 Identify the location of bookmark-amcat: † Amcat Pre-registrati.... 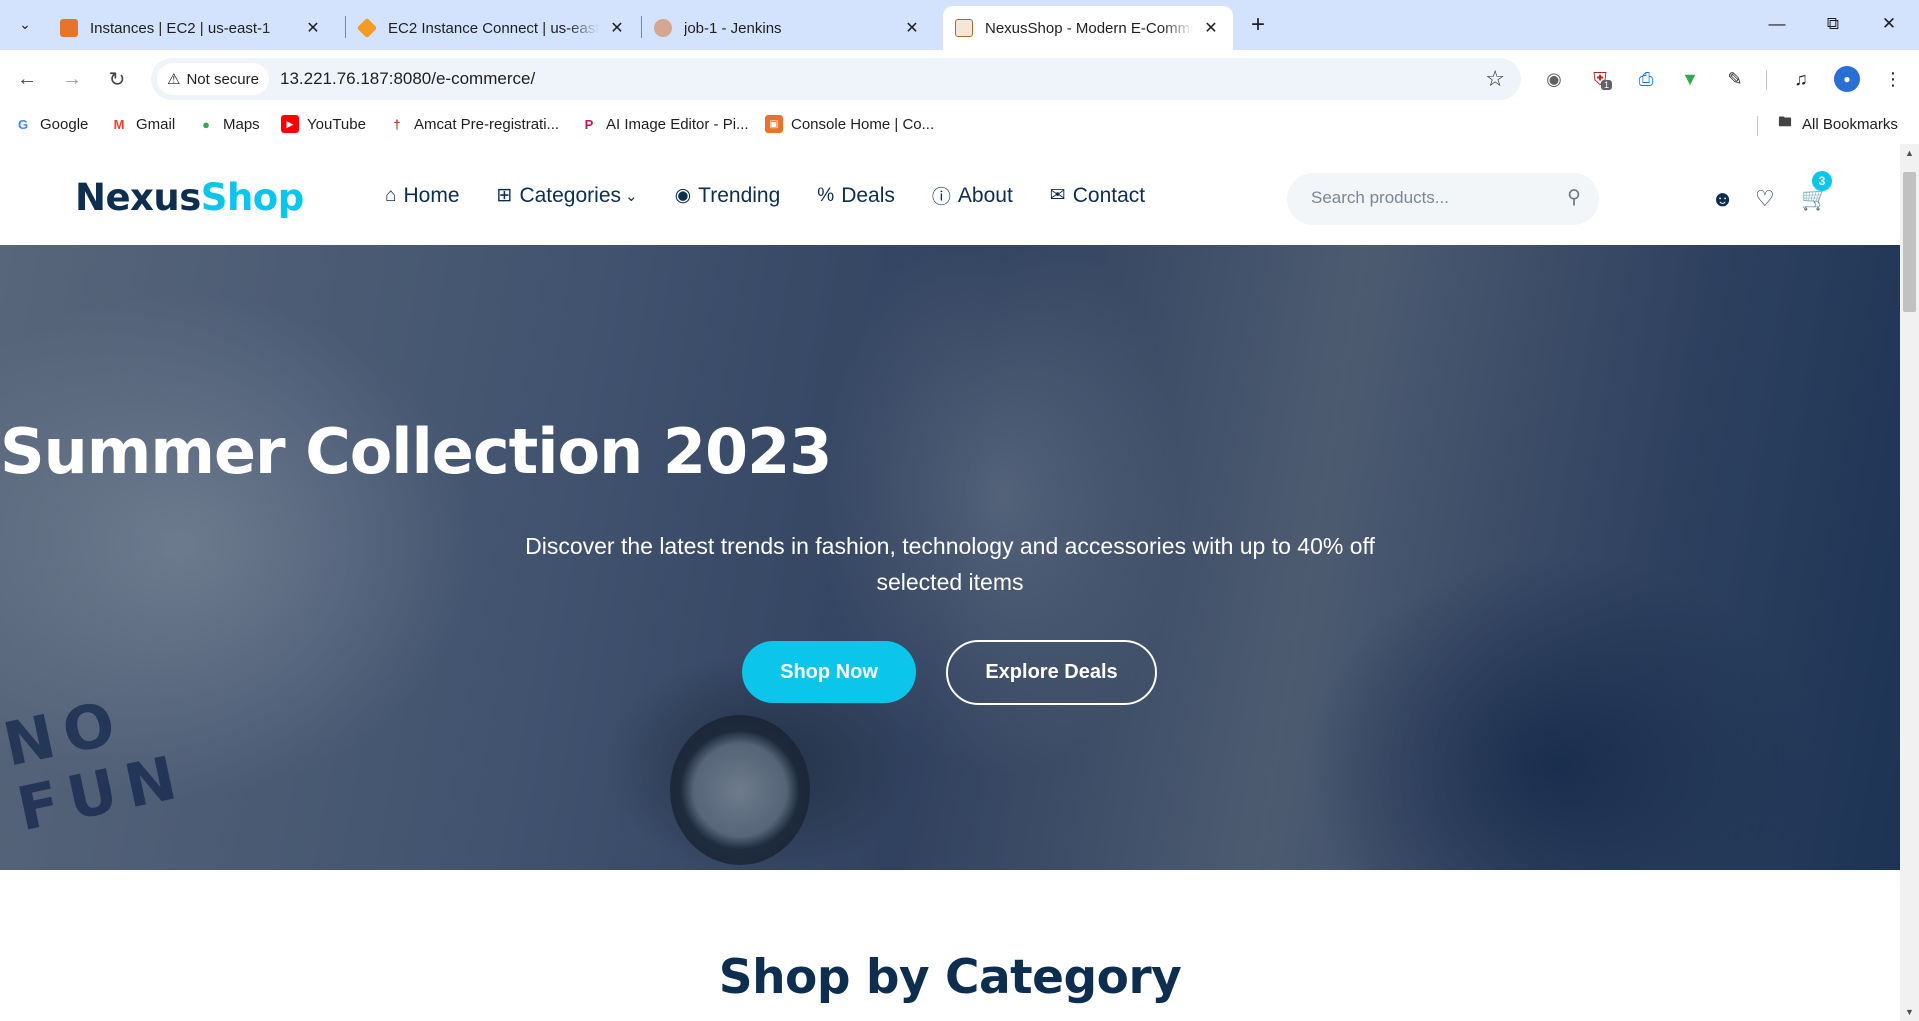
(473, 124).